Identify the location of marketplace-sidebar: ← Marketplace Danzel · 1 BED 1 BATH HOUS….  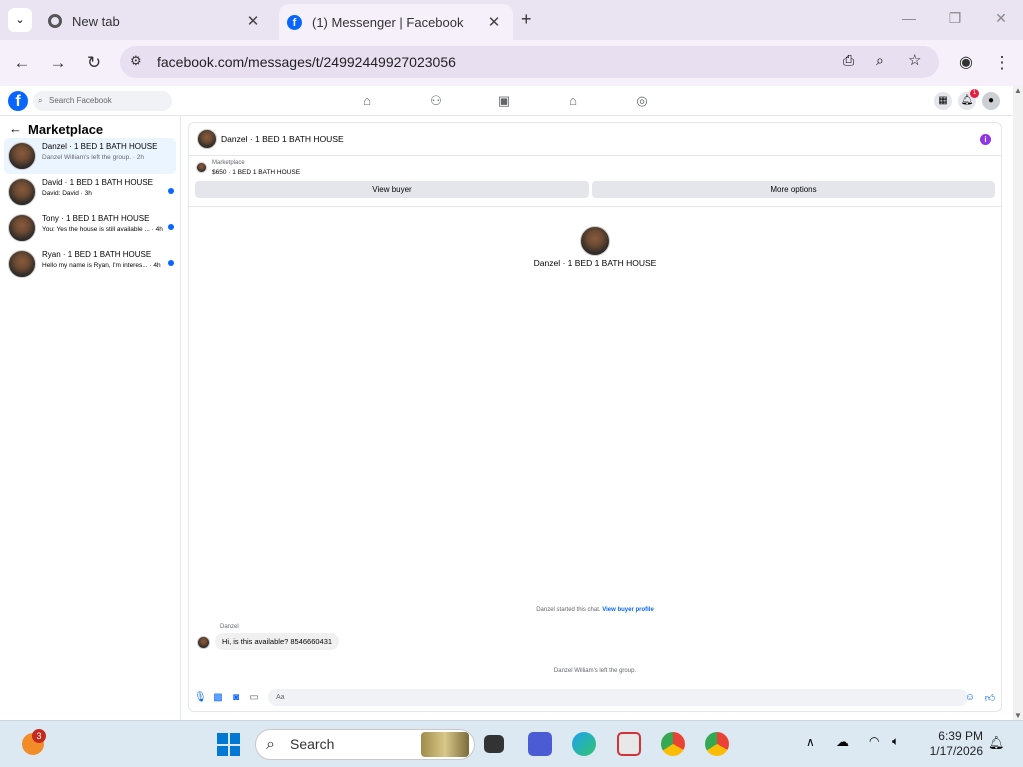
(90, 418).